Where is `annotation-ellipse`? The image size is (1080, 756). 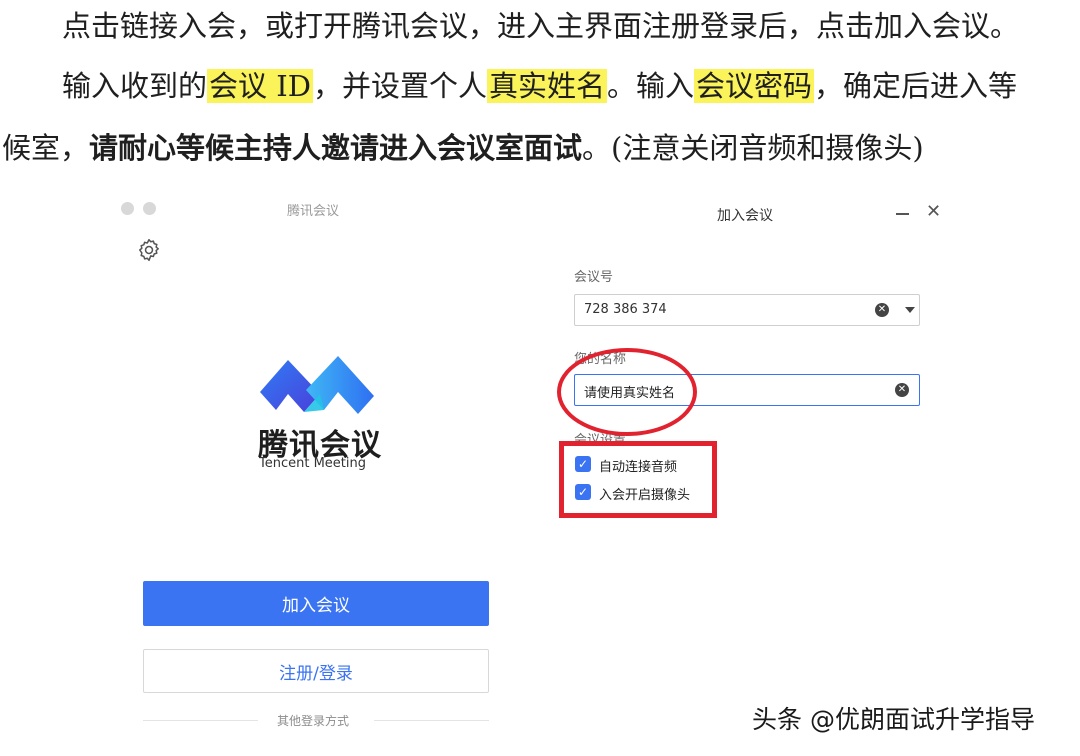
annotation-ellipse is located at coordinates (627, 392).